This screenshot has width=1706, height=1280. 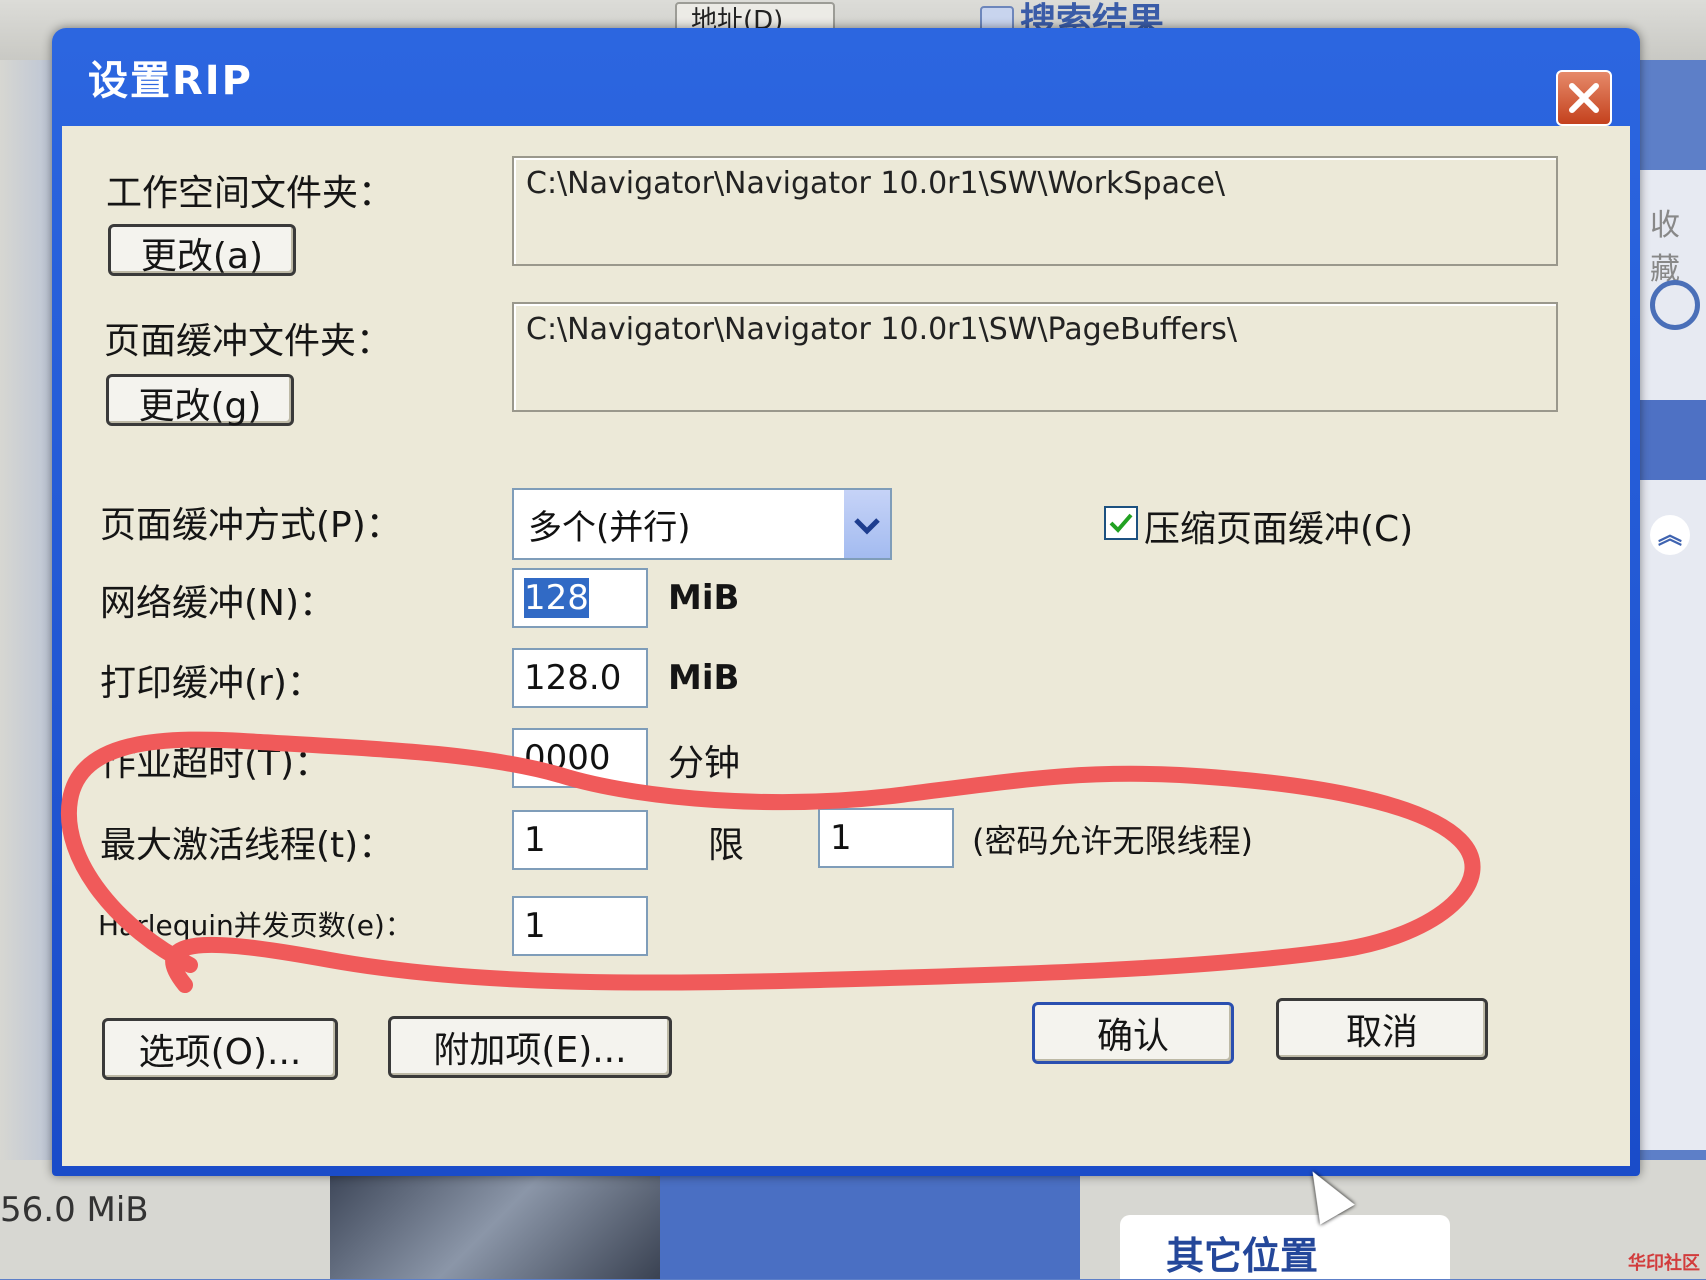 I want to click on background-left-panel, so click(x=30, y=640).